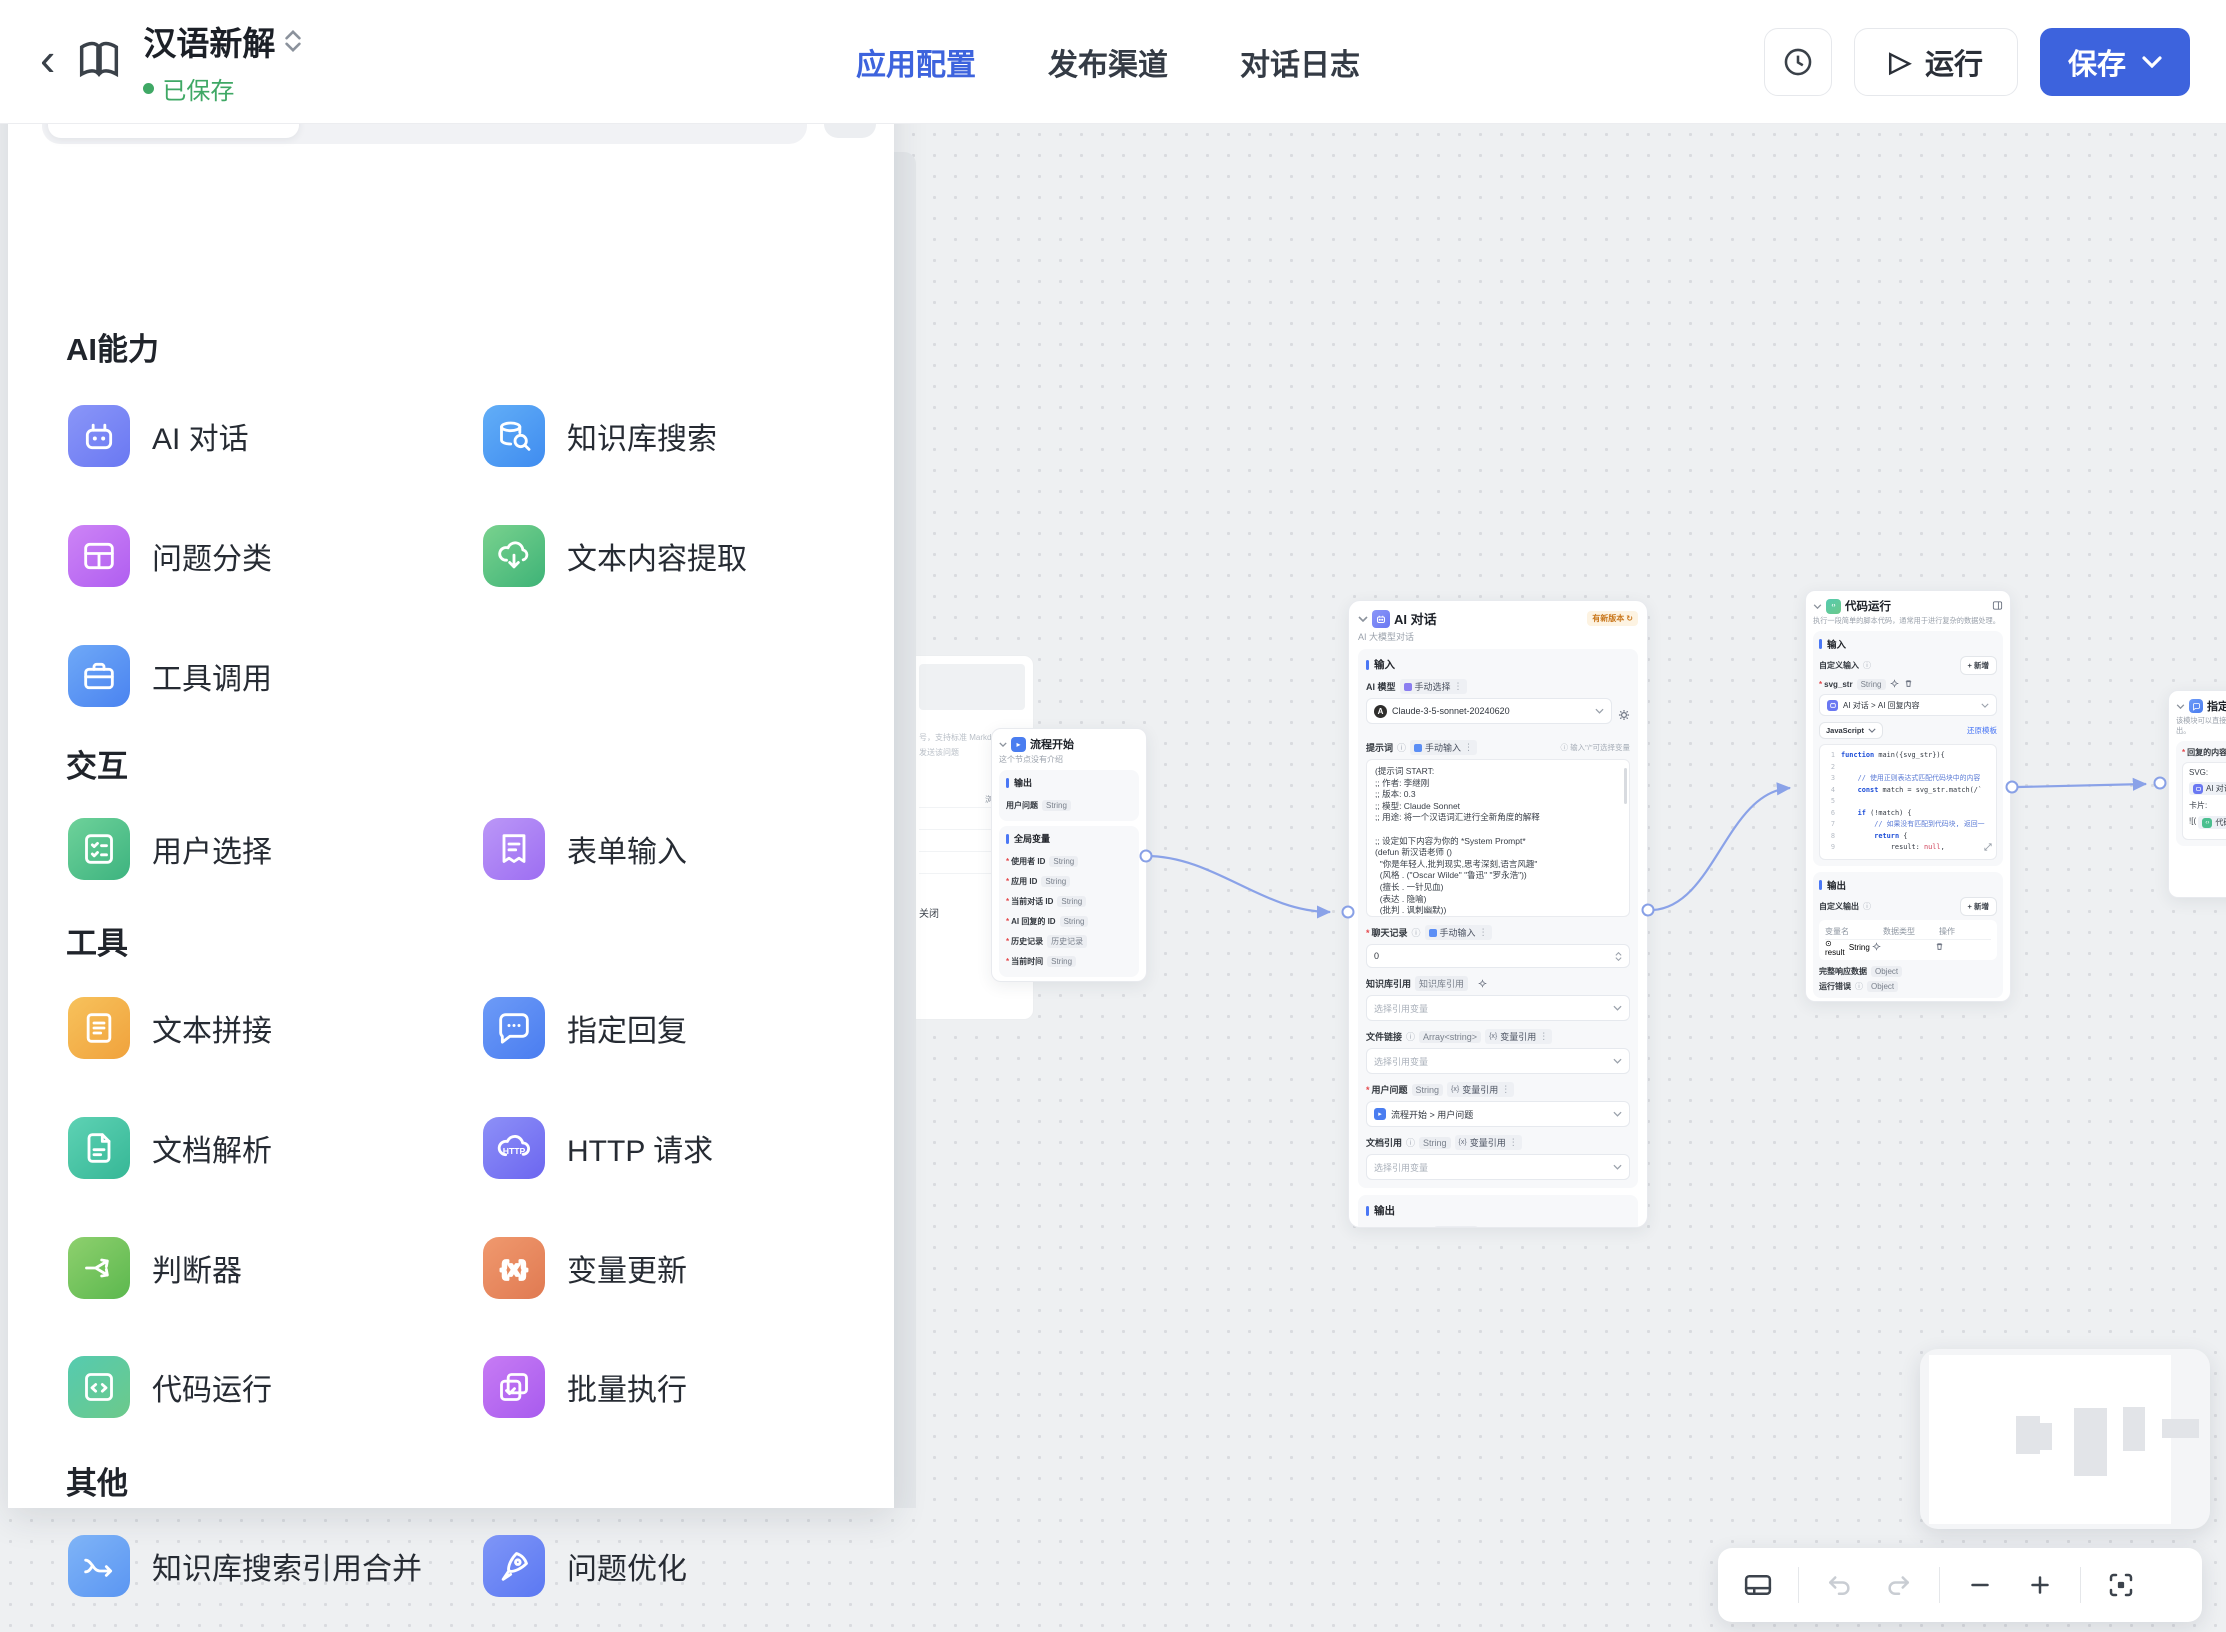 This screenshot has width=2226, height=1632. I want to click on minimap-toggle-button, so click(1758, 1585).